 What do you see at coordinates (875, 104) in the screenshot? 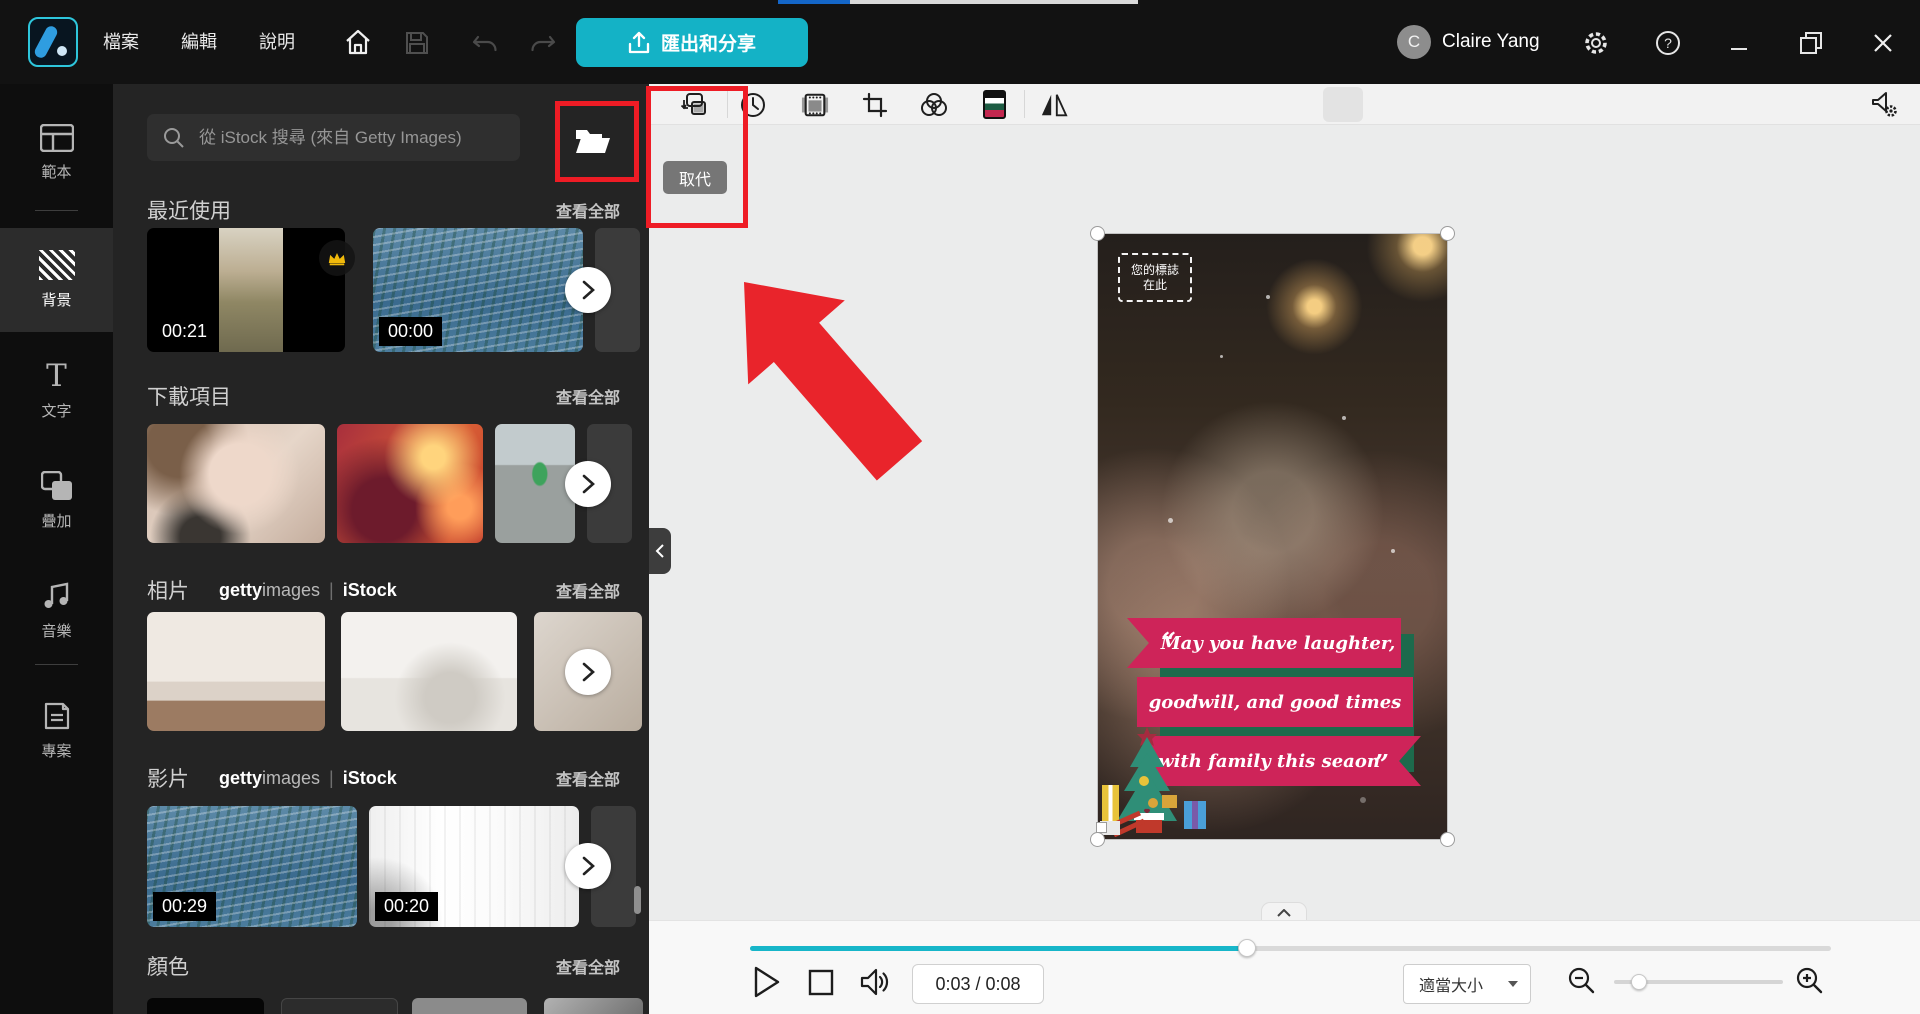
I see `crop-icon` at bounding box center [875, 104].